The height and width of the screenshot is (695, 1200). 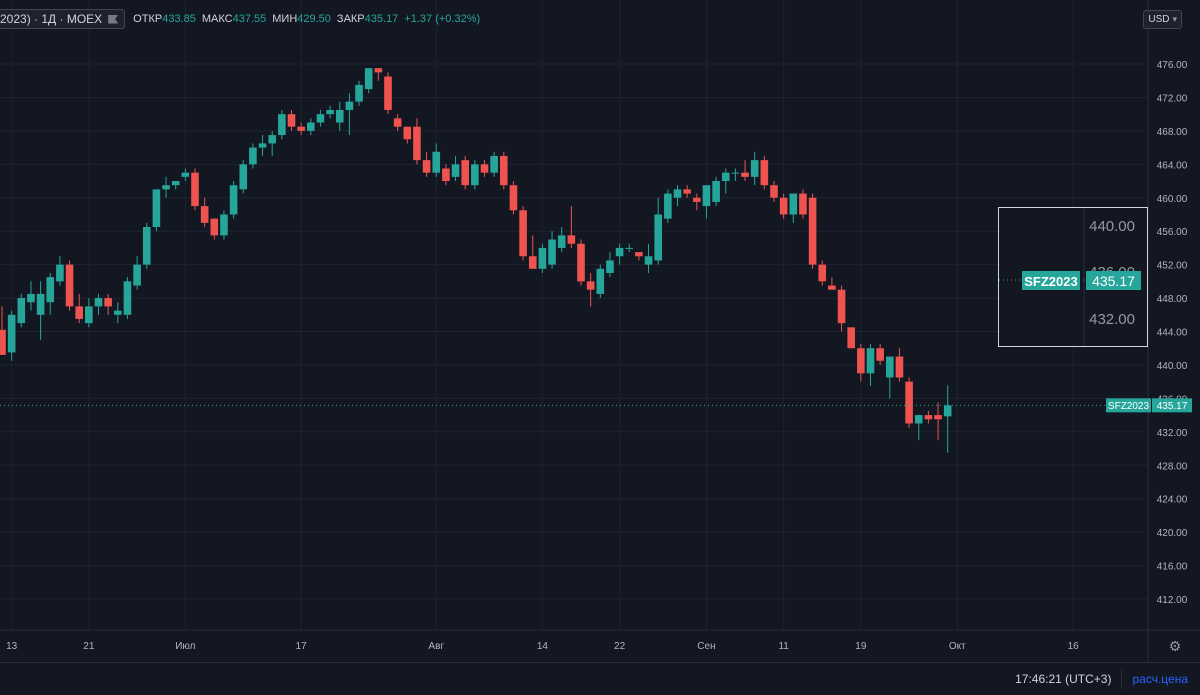 What do you see at coordinates (1172, 433) in the screenshot?
I see `price-tick-label: 432.00` at bounding box center [1172, 433].